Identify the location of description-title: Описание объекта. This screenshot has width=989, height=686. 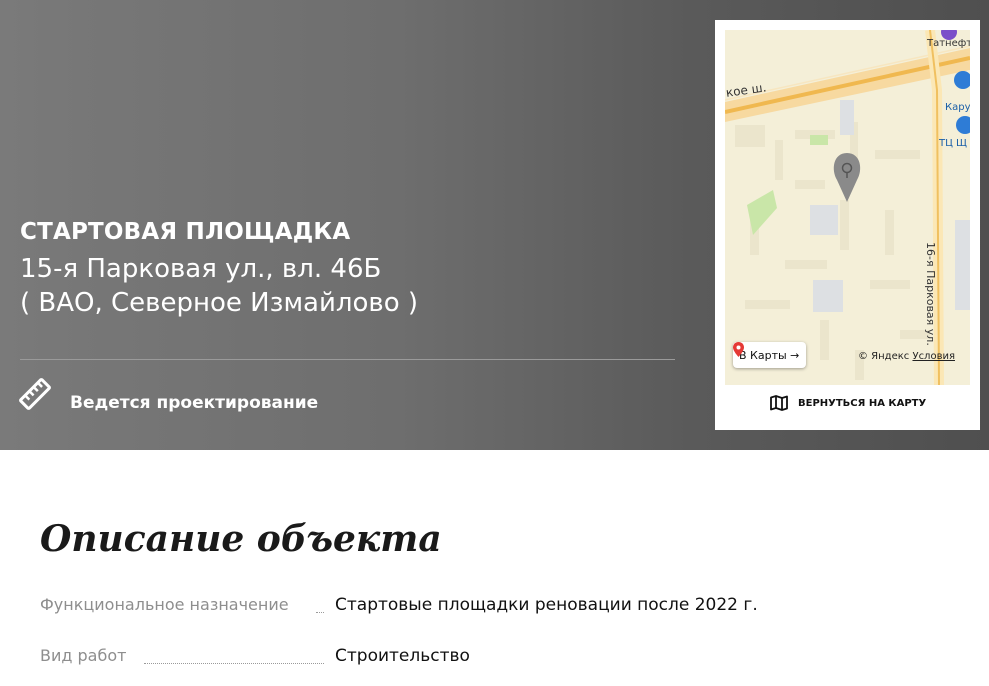
(241, 539).